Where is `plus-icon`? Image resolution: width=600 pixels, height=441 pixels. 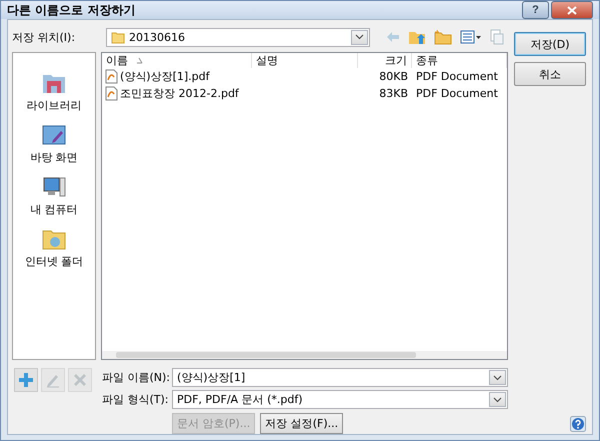
plus-icon is located at coordinates (26, 380).